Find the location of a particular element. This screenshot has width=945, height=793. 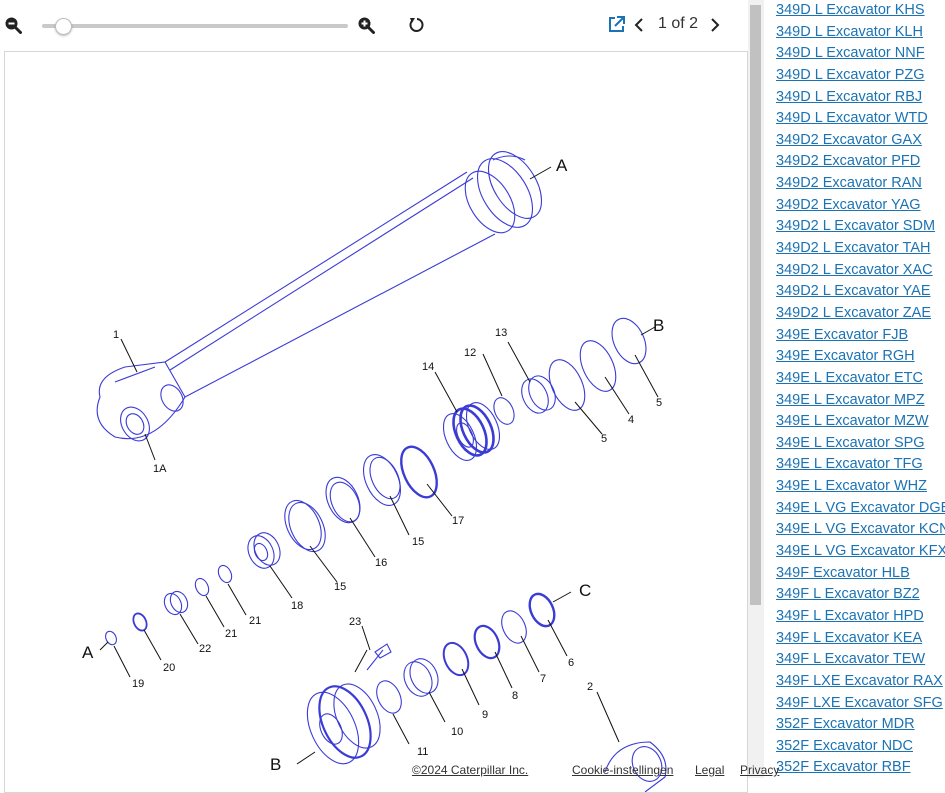

model-link: 349D L Excavator RBJ is located at coordinates (849, 97).